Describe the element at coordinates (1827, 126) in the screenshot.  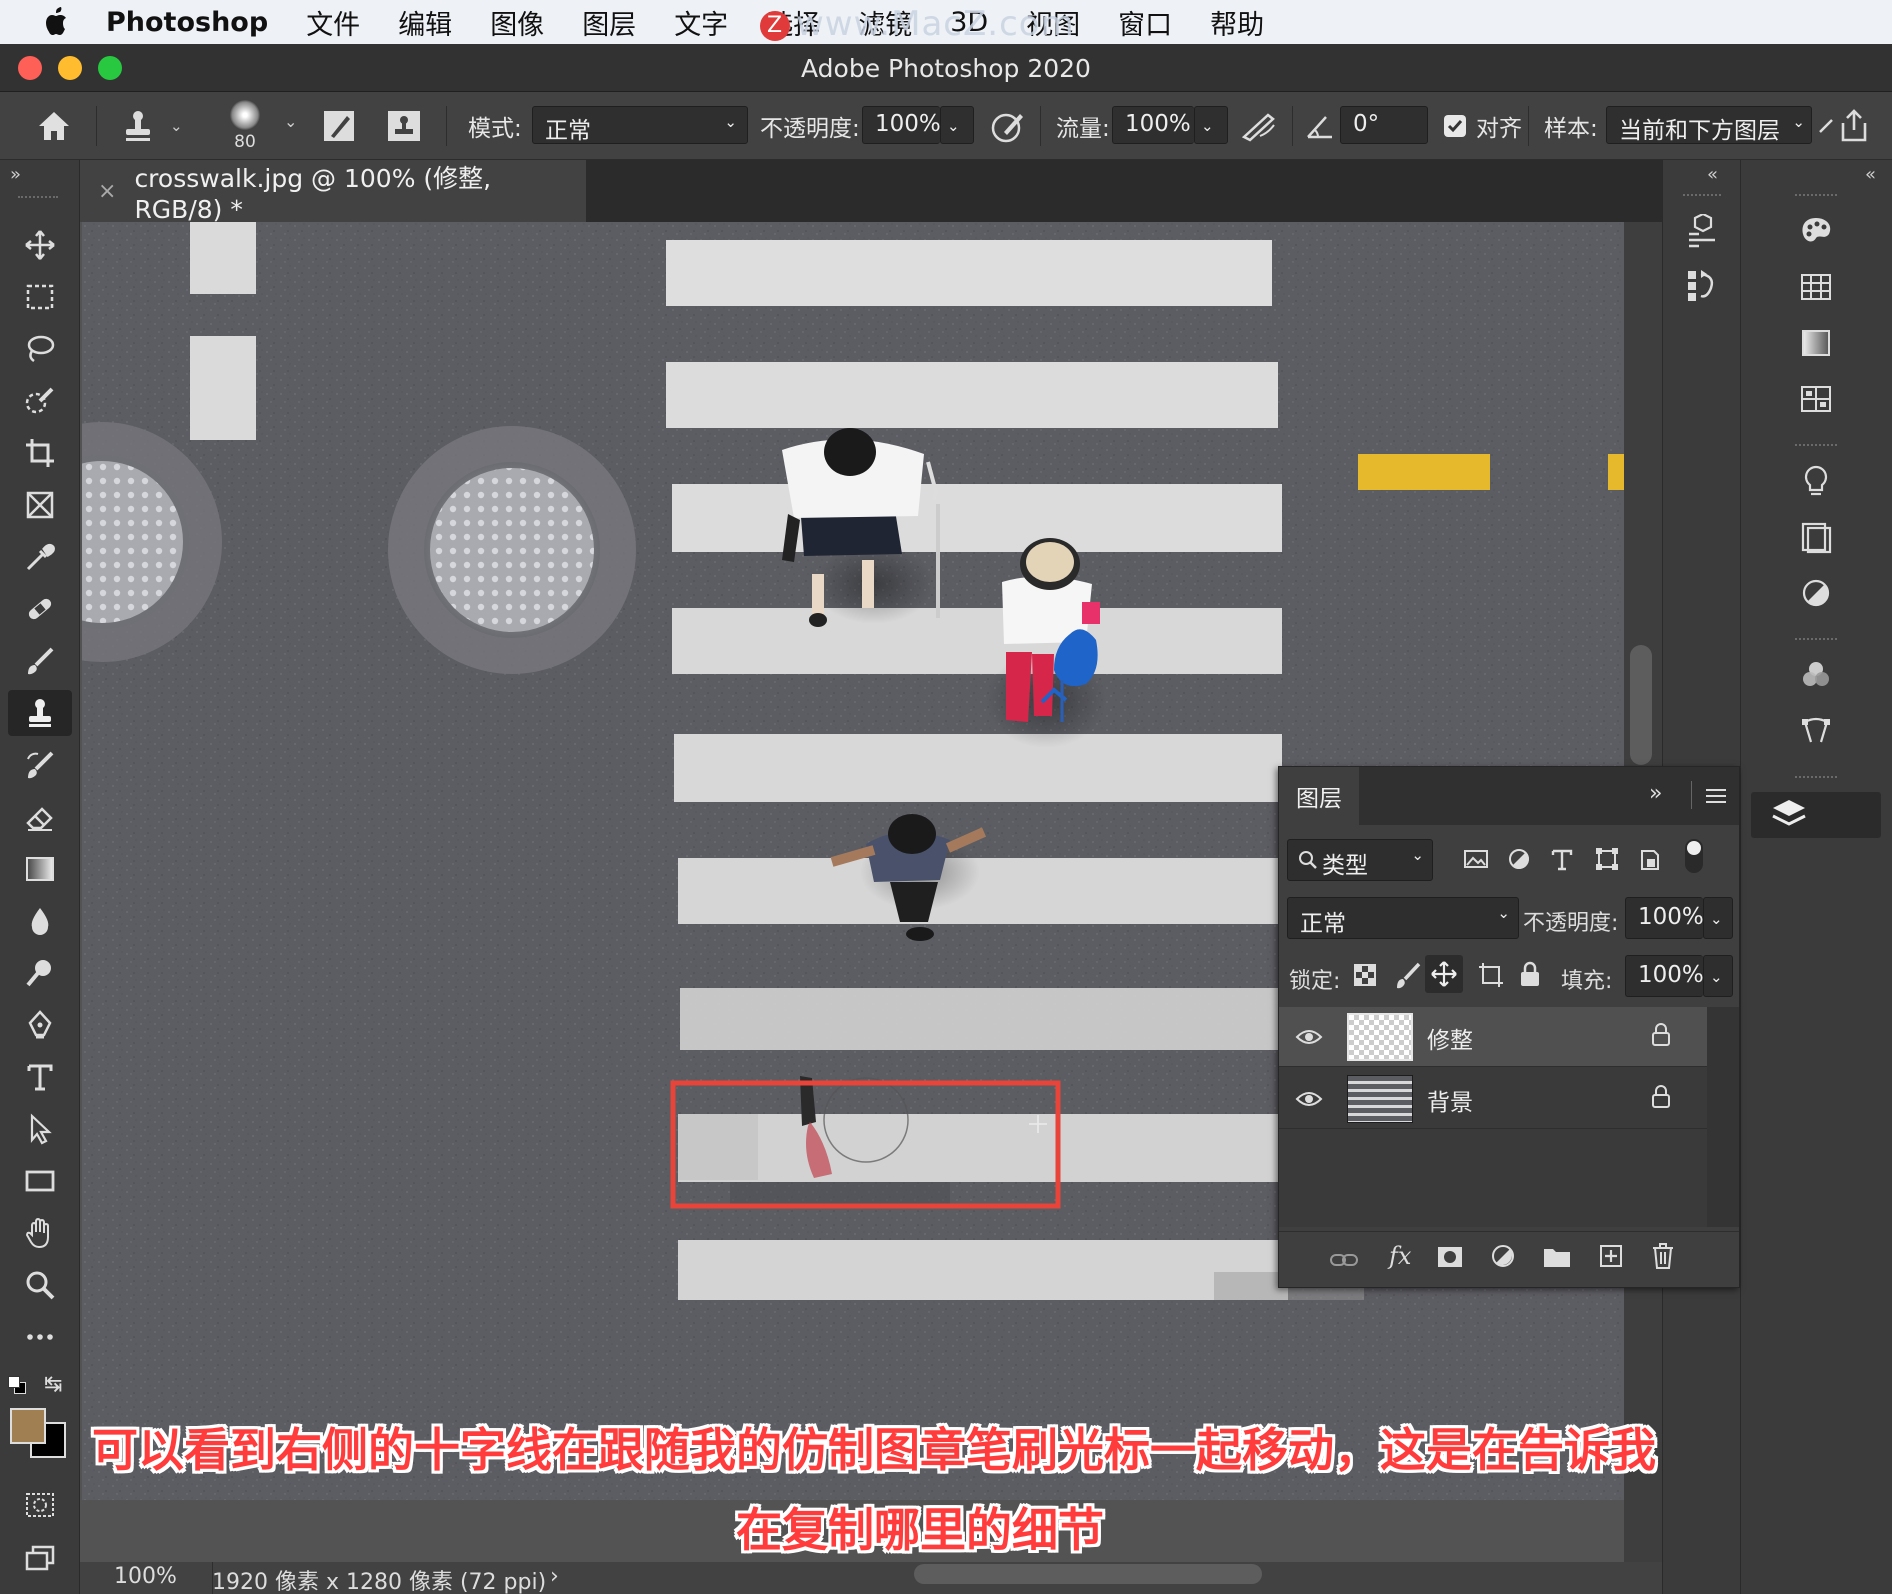
I see `ignore-adjustment-layers-button` at that location.